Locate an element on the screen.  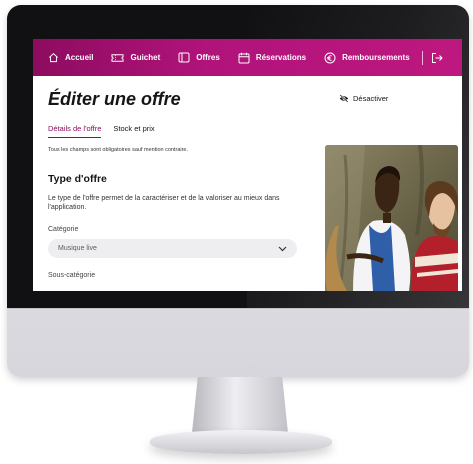
eye-off-icon is located at coordinates (344, 98).